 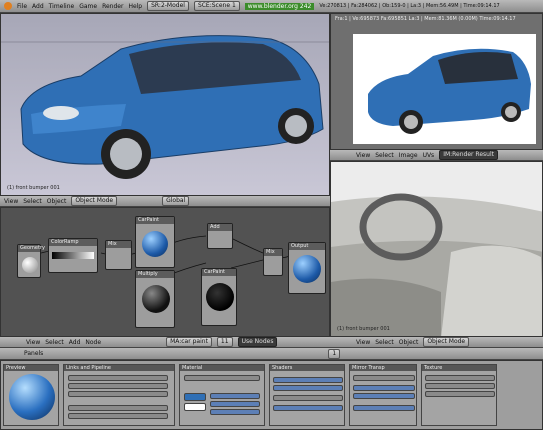 I want to click on node-colorramp: ColorRamp, so click(x=73, y=255).